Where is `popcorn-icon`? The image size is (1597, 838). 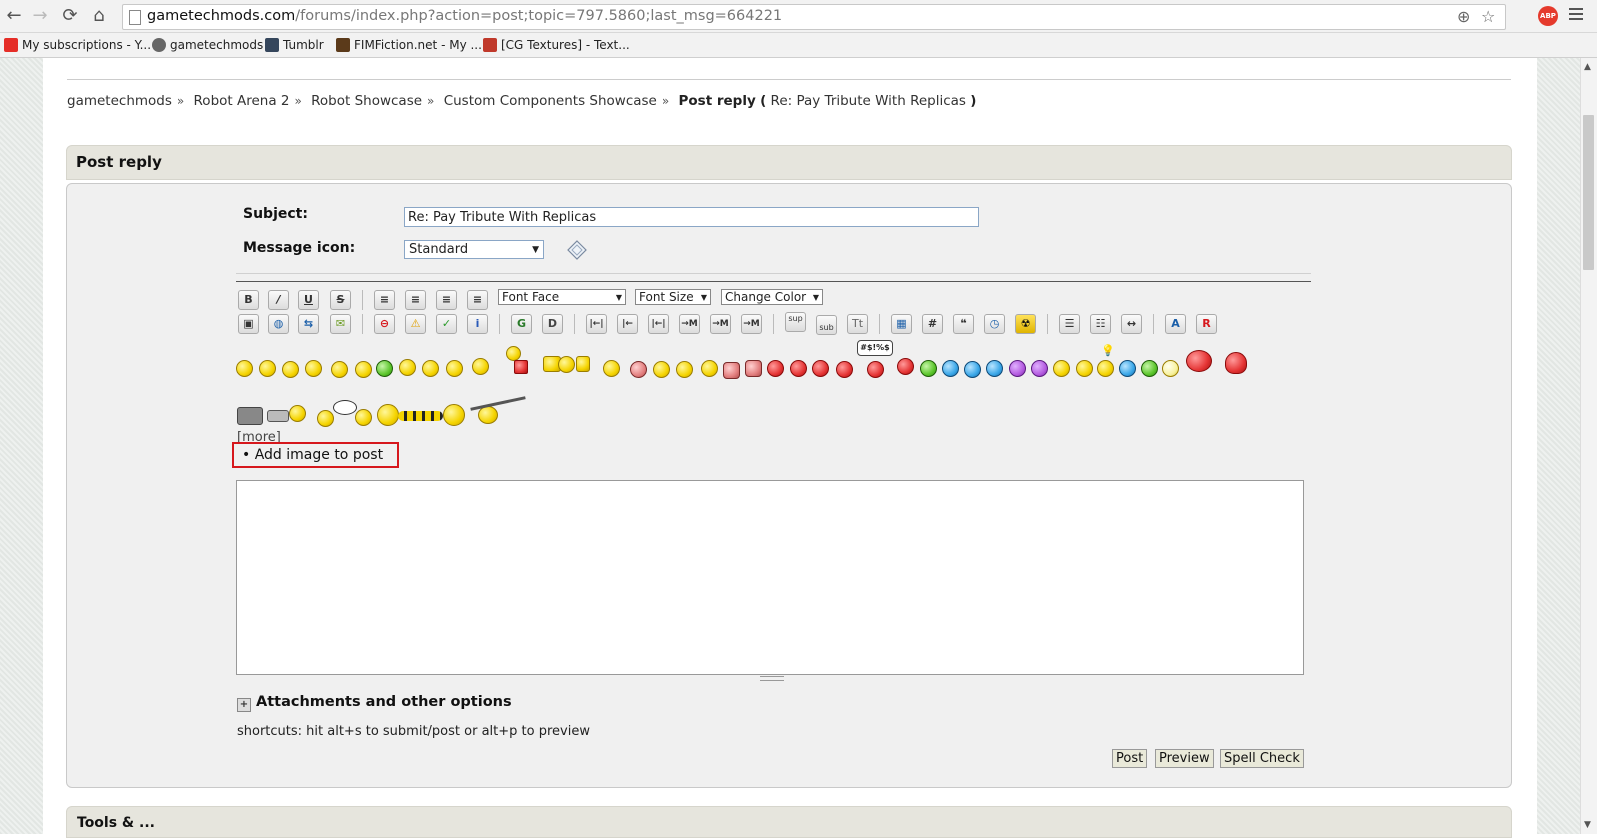 popcorn-icon is located at coordinates (521, 367).